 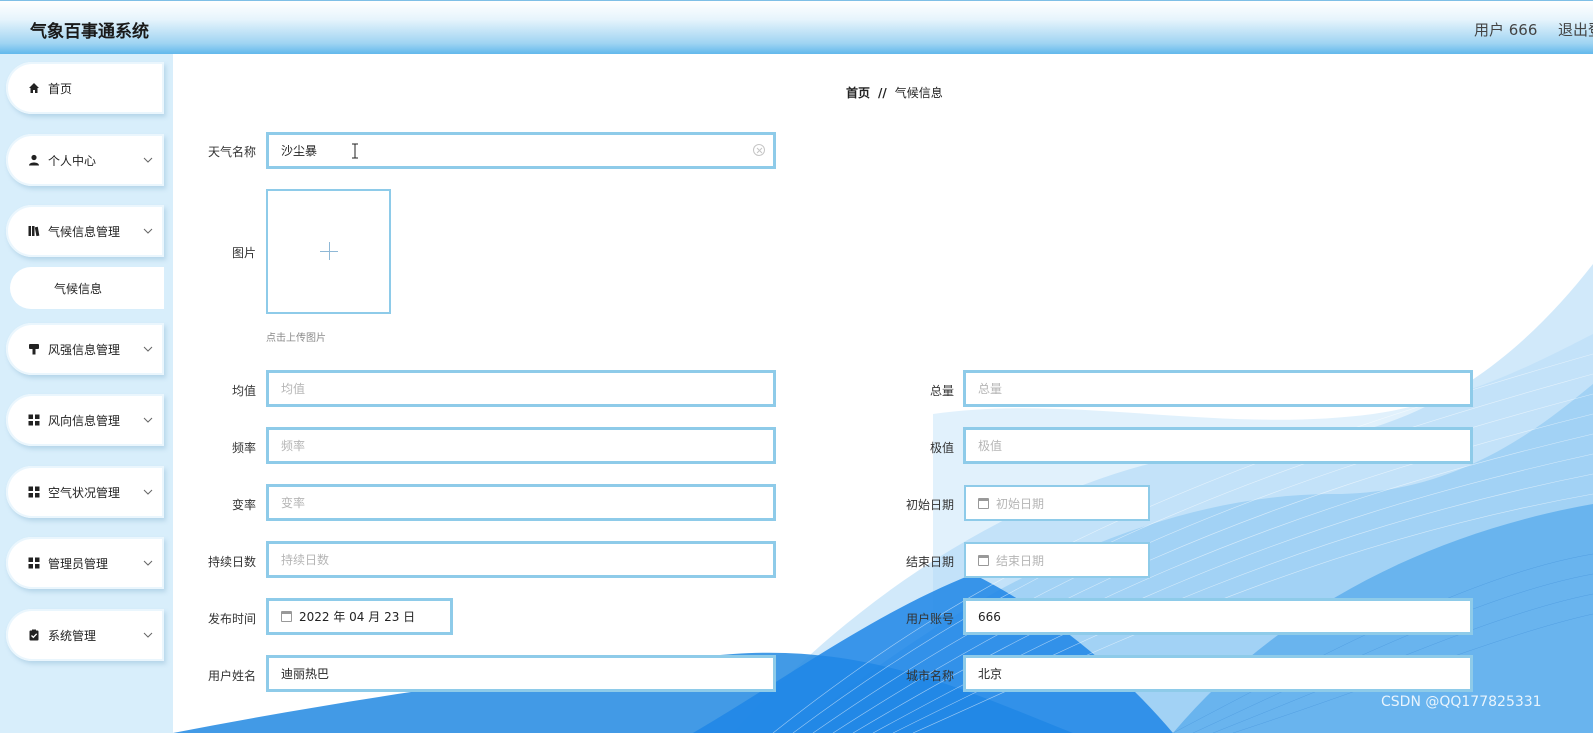 I want to click on extreme-input: 极值, so click(x=1218, y=445).